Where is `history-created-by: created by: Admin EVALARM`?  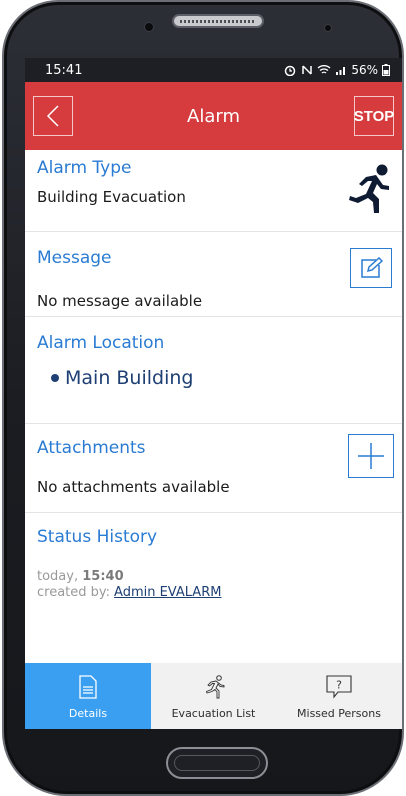 history-created-by: created by: Admin EVALARM is located at coordinates (213, 592).